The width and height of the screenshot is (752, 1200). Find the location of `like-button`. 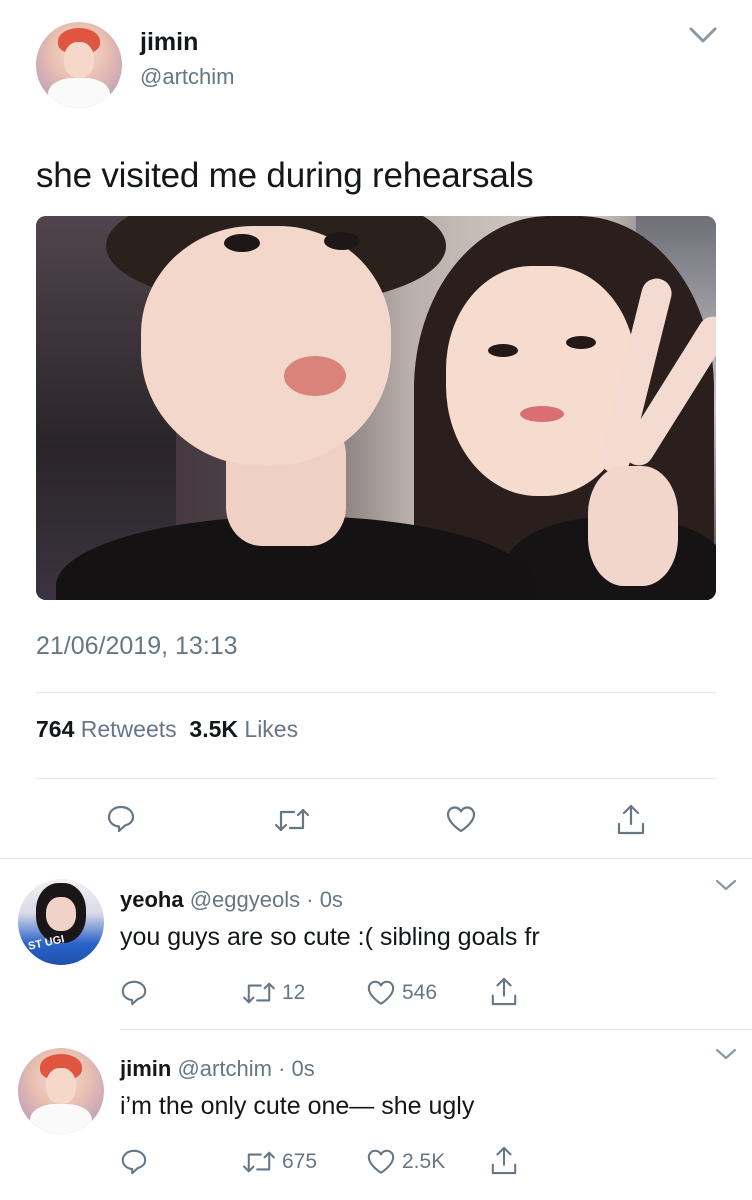

like-button is located at coordinates (461, 819).